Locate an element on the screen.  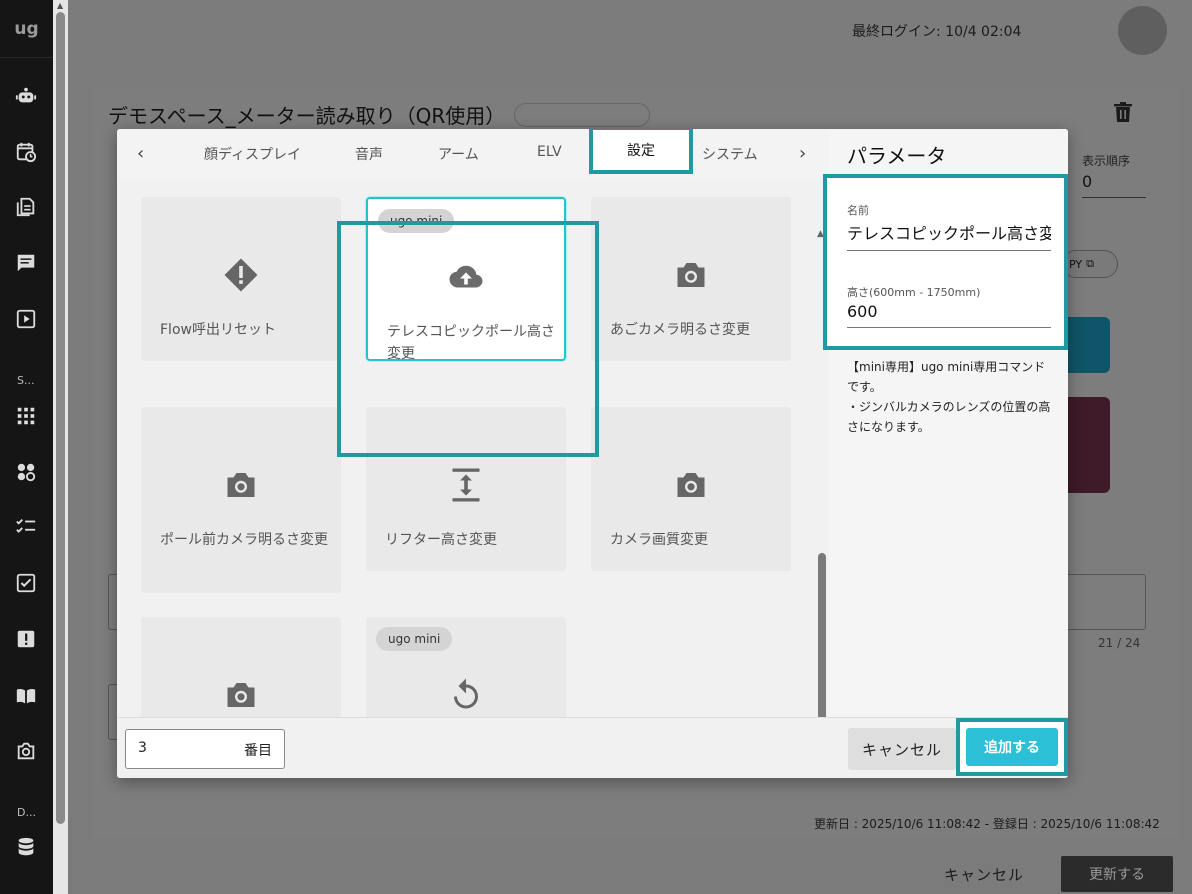
command-tile: ugo mini is located at coordinates (466, 667).